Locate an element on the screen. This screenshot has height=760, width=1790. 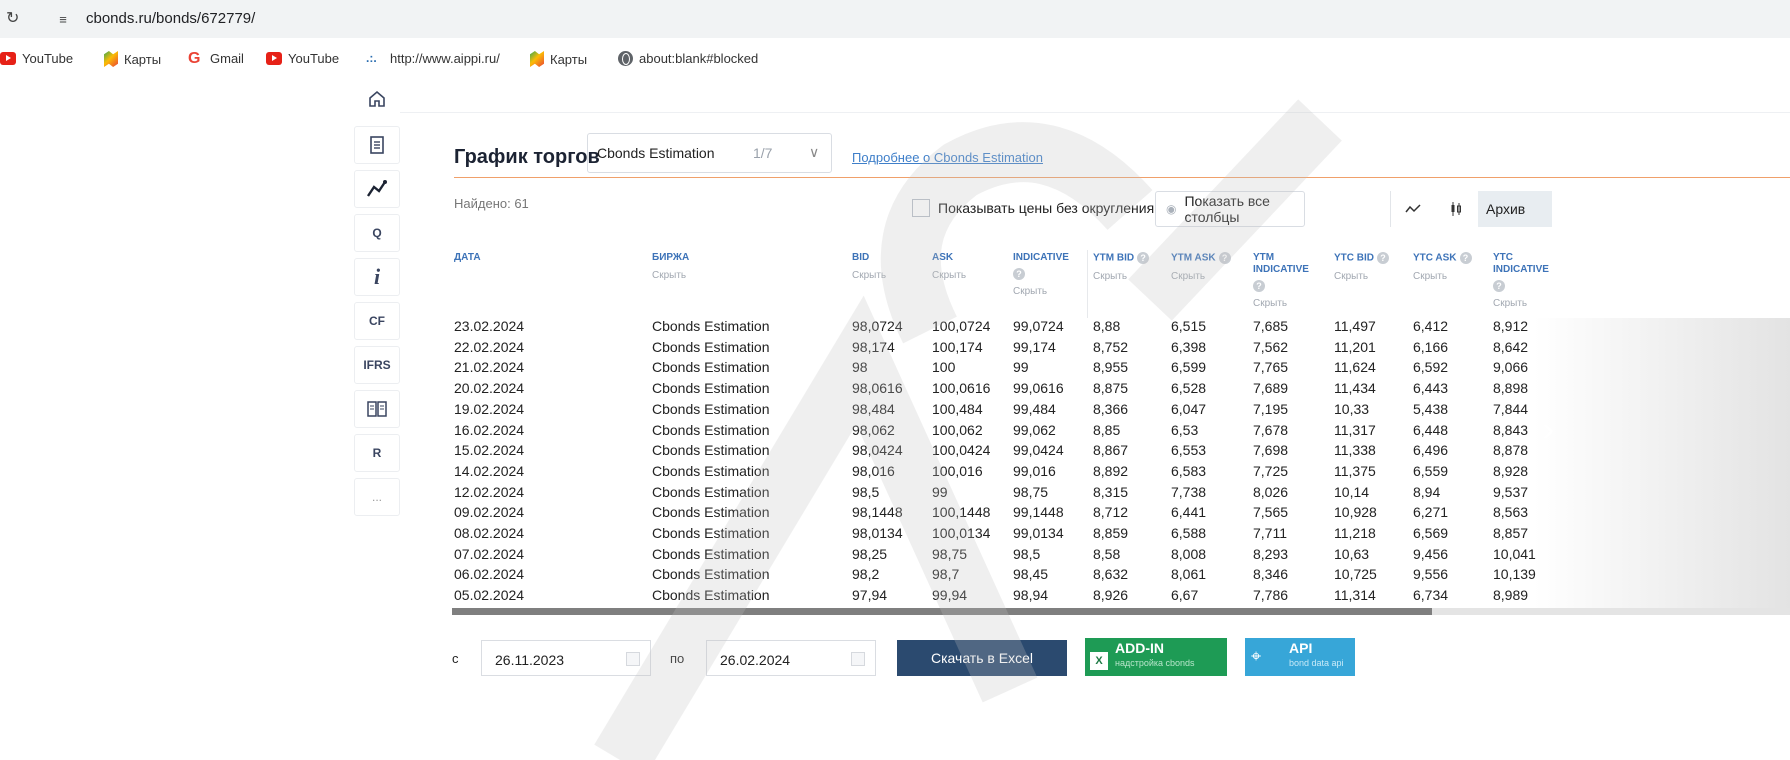
table-cell: 99,0134 is located at coordinates (1038, 533).